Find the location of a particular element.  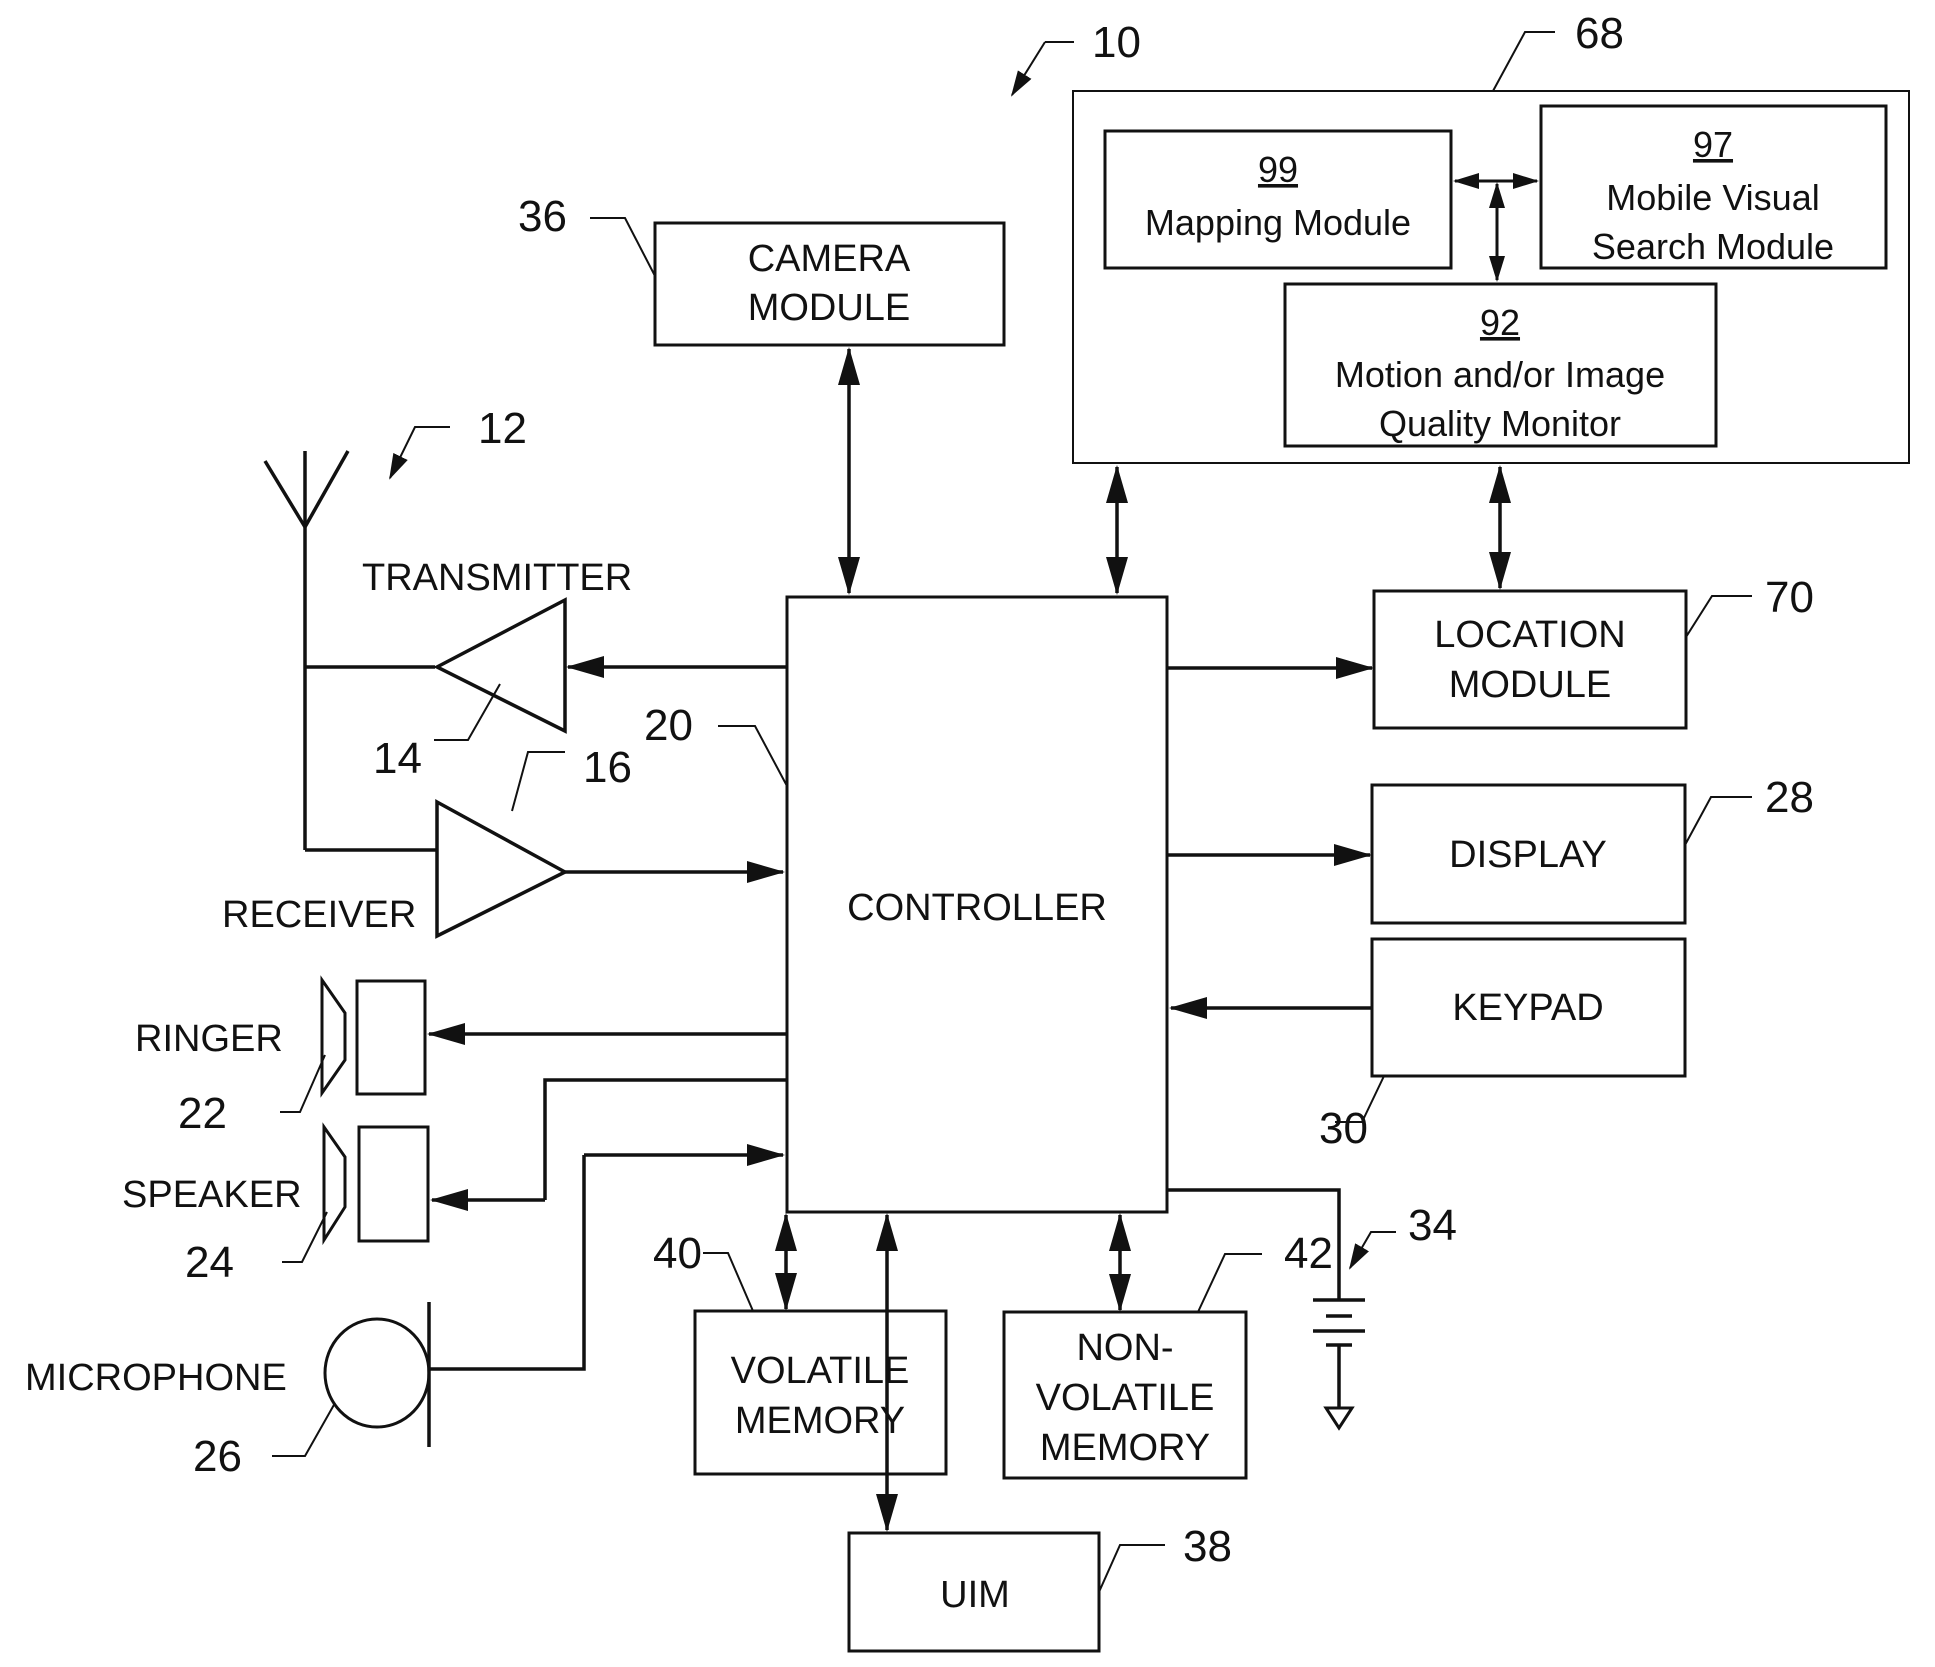

svg-text: 30 is located at coordinates (1343, 1128).